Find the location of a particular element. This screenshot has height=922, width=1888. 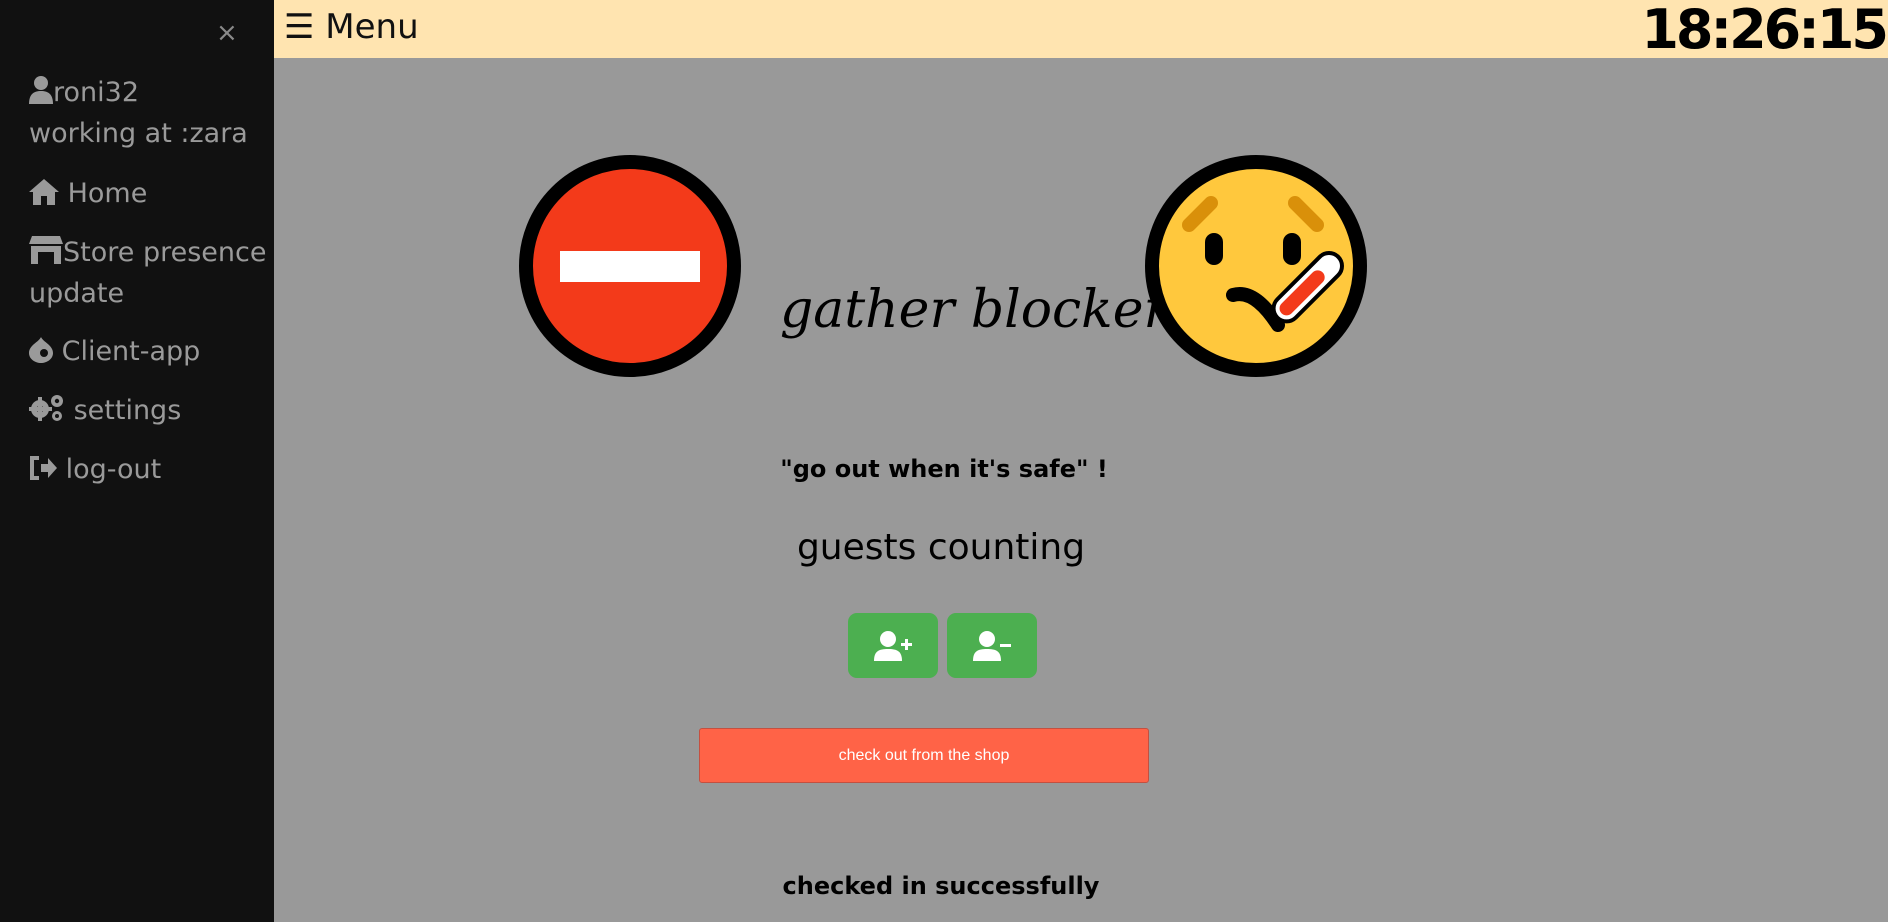

user-icon is located at coordinates (41, 90).